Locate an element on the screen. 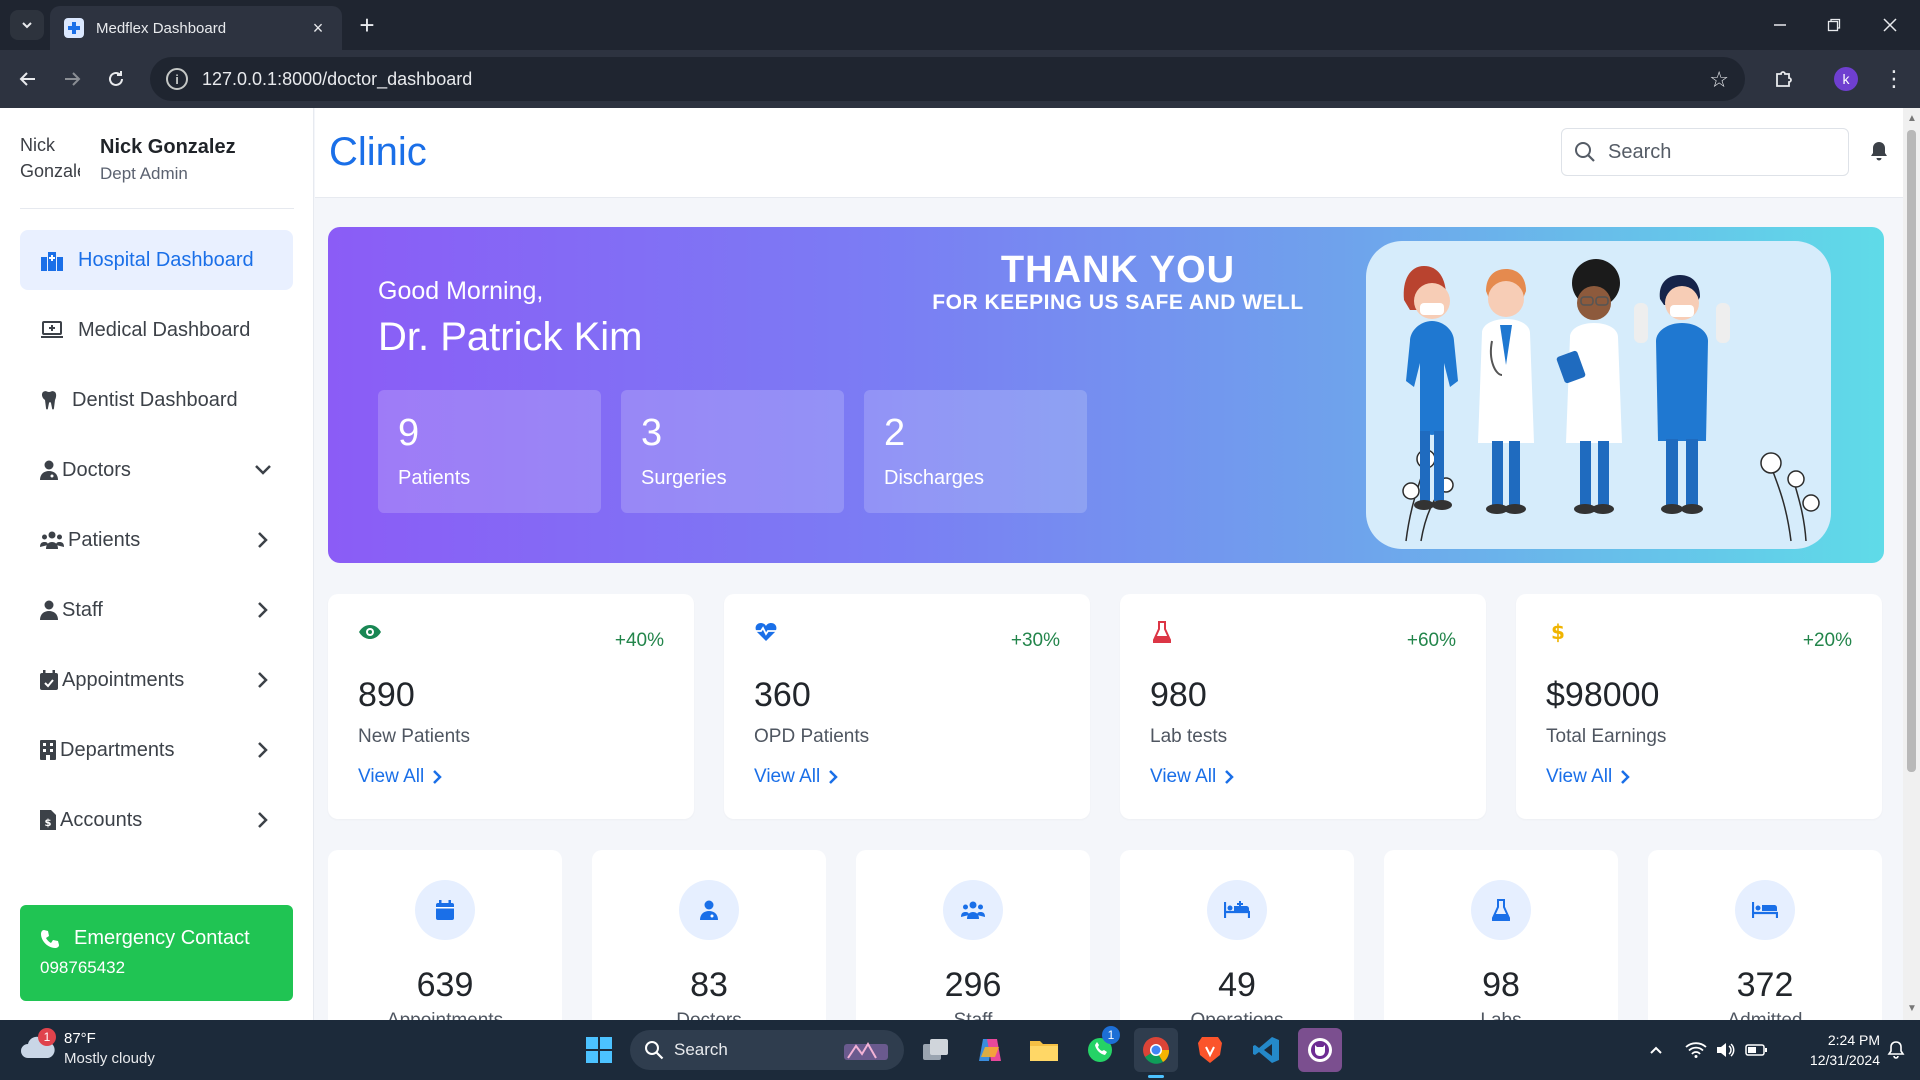 The image size is (1920, 1080). sidebar-item-dentist-dashboard: Dentist Dashboard is located at coordinates (156, 400).